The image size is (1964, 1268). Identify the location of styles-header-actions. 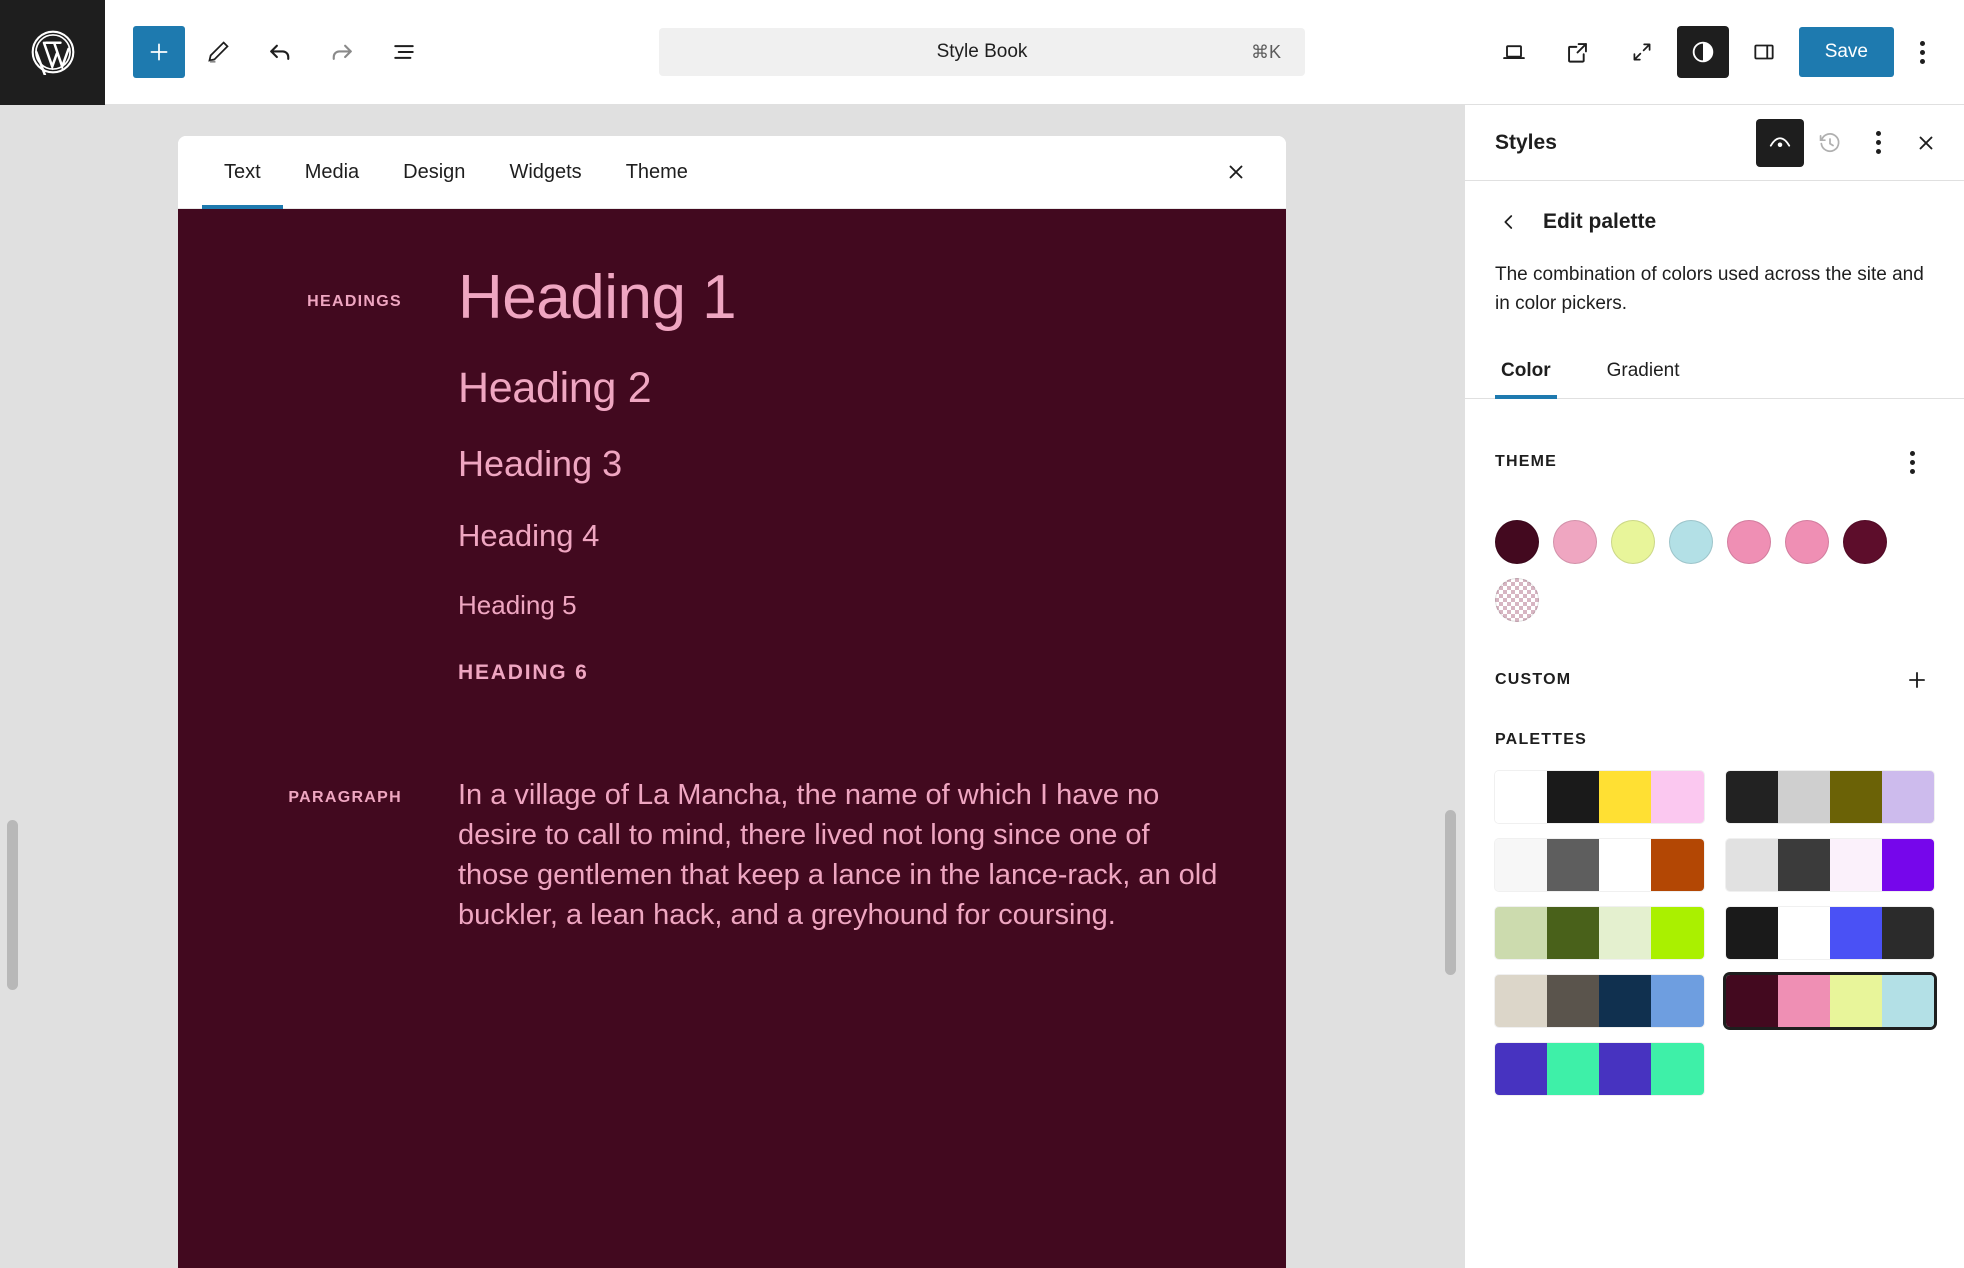
(1853, 143).